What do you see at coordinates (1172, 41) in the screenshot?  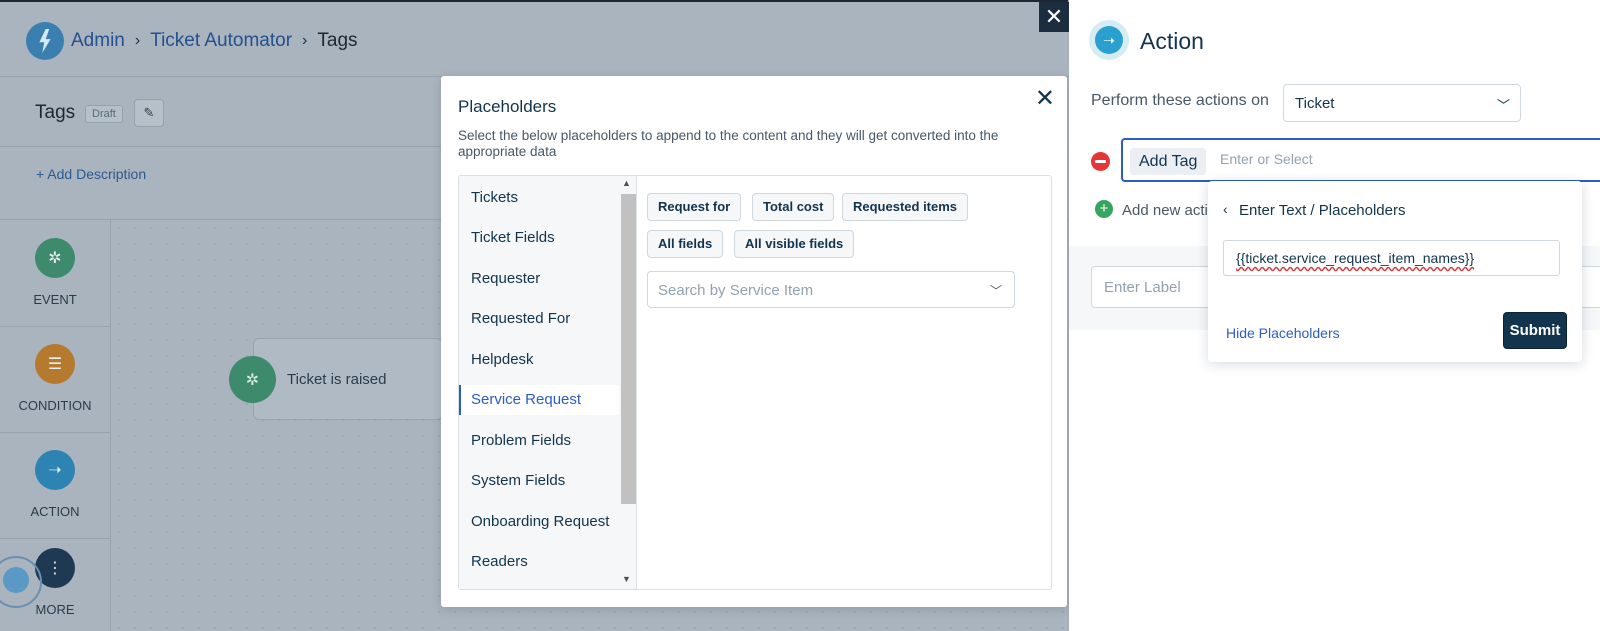 I see `panel-title: Action` at bounding box center [1172, 41].